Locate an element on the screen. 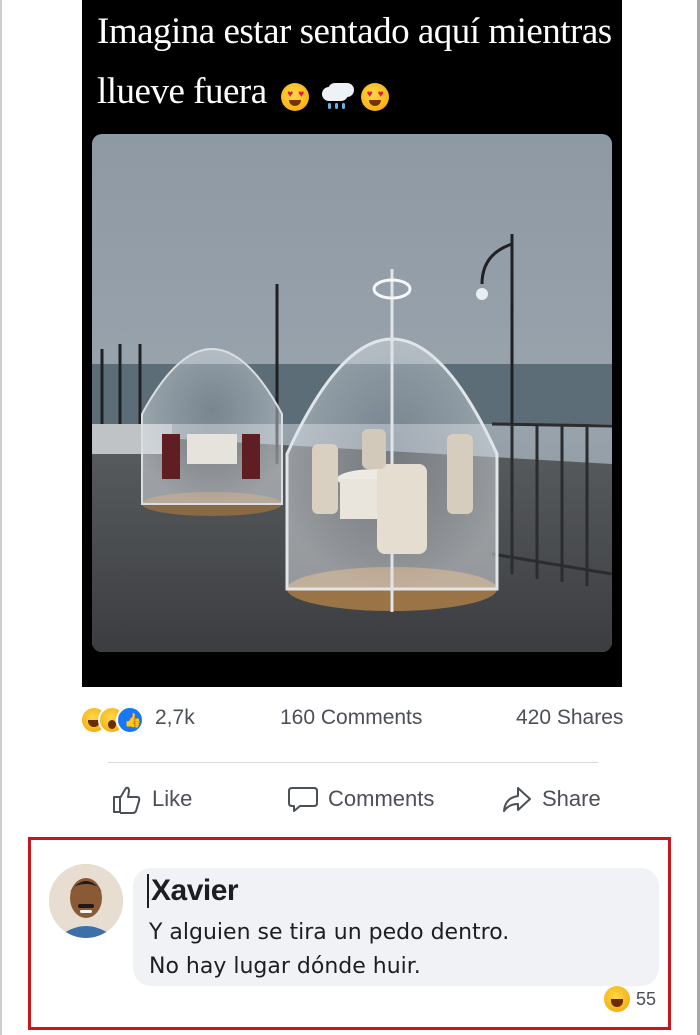 This screenshot has height=1035, width=700. shares-count-link: 420 Shares is located at coordinates (569, 718).